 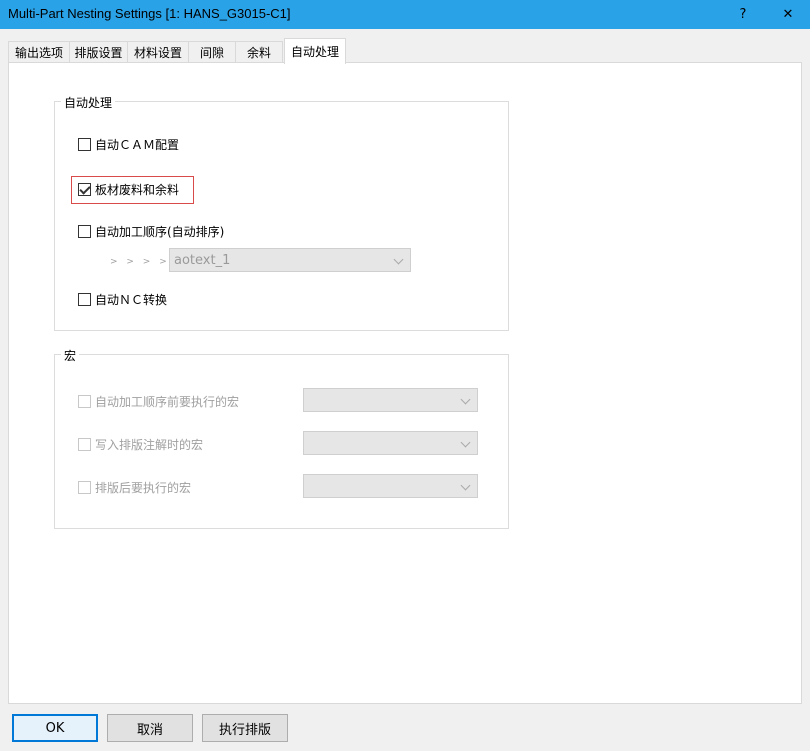 What do you see at coordinates (390, 443) in the screenshot?
I see `macro-nest-annotation-select` at bounding box center [390, 443].